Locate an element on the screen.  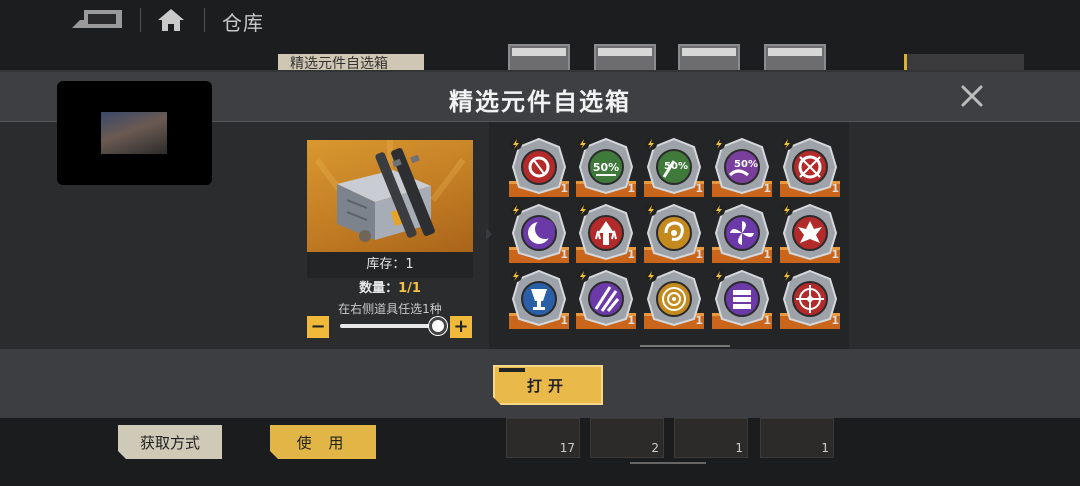
stock-value: 1 is located at coordinates (409, 264).